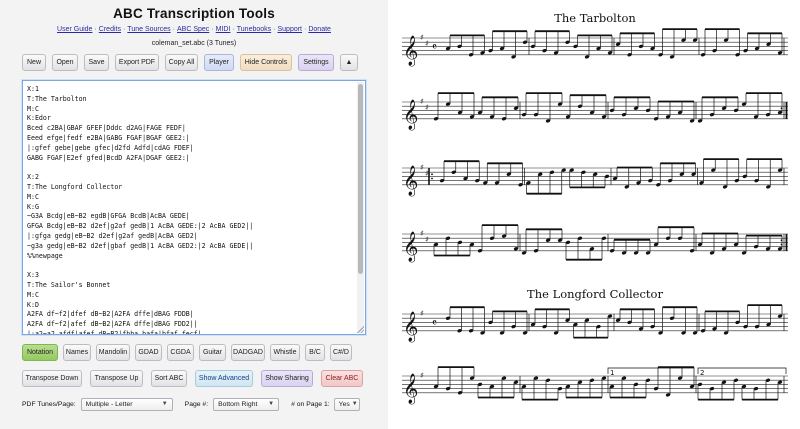 This screenshot has width=800, height=429. What do you see at coordinates (595, 385) in the screenshot?
I see `staff-line-6: 𝄞 ♯ 1 2` at bounding box center [595, 385].